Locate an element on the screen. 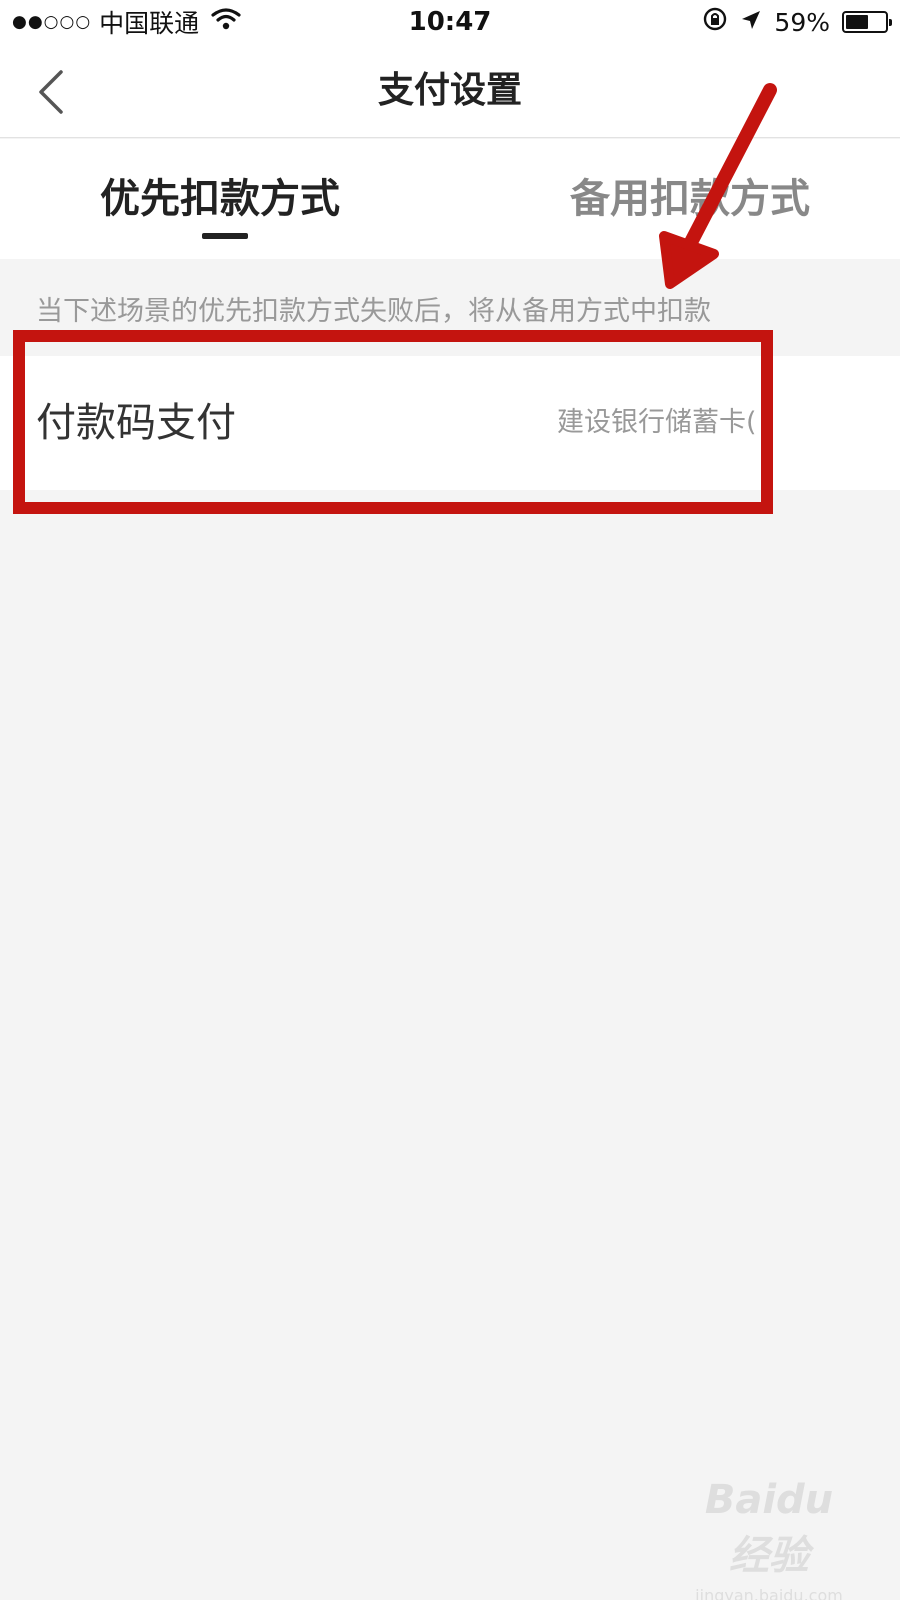  status-bar: ●●○○○ 中国联通 10:47 59% is located at coordinates (450, 22).